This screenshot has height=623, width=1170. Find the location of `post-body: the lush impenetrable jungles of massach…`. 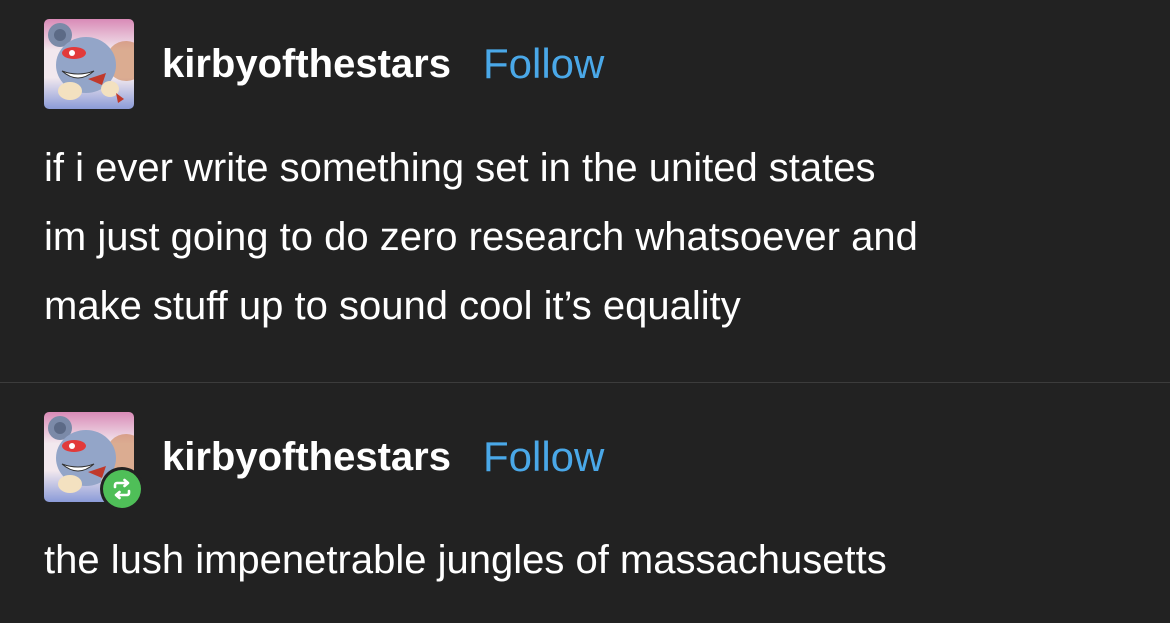

post-body: the lush impenetrable jungles of massach… is located at coordinates (589, 560).